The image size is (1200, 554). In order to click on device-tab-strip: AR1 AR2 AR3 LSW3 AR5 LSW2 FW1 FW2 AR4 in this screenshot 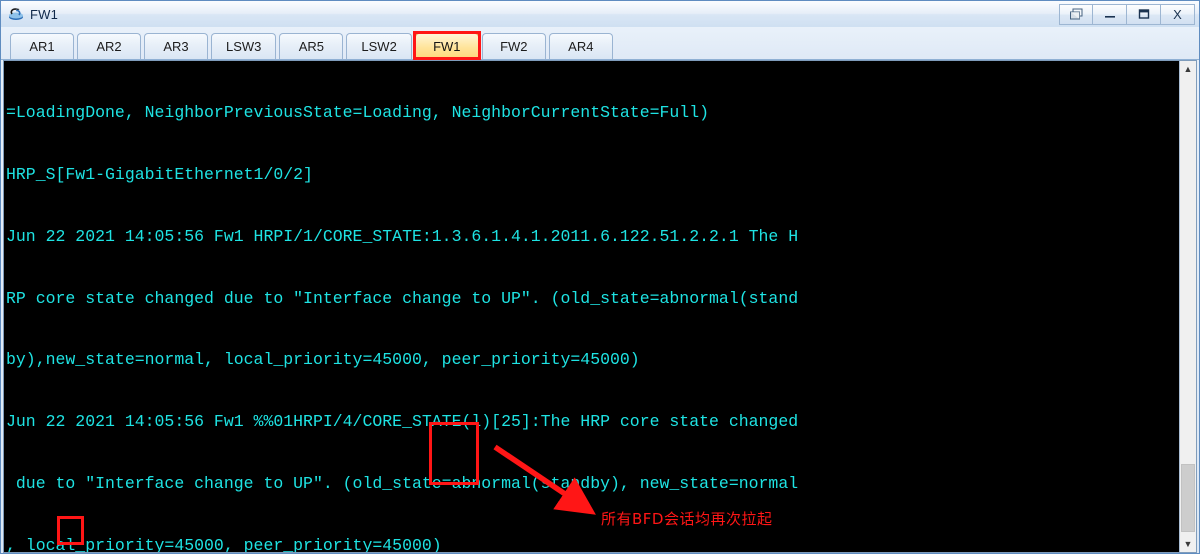, I will do `click(600, 43)`.